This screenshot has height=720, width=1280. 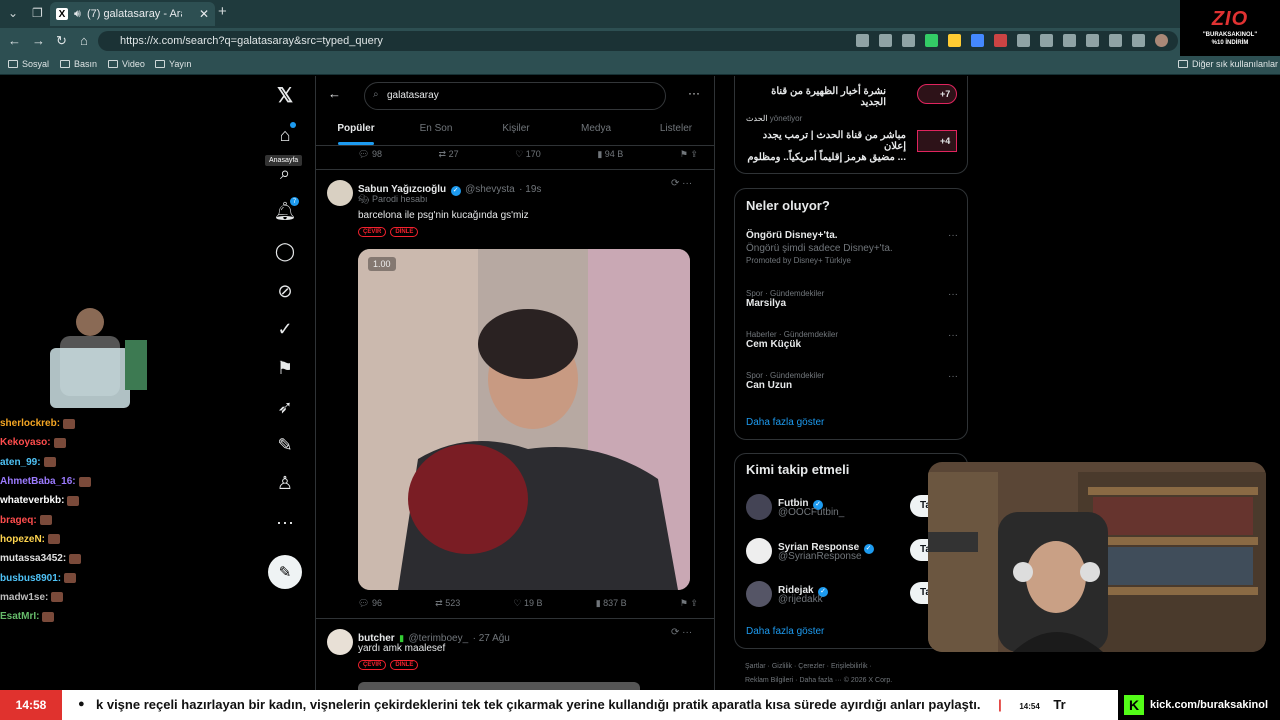 What do you see at coordinates (816, 97) in the screenshot?
I see `news-item-text: نشرة أخبار الظهيرة من قناة الجديد` at bounding box center [816, 97].